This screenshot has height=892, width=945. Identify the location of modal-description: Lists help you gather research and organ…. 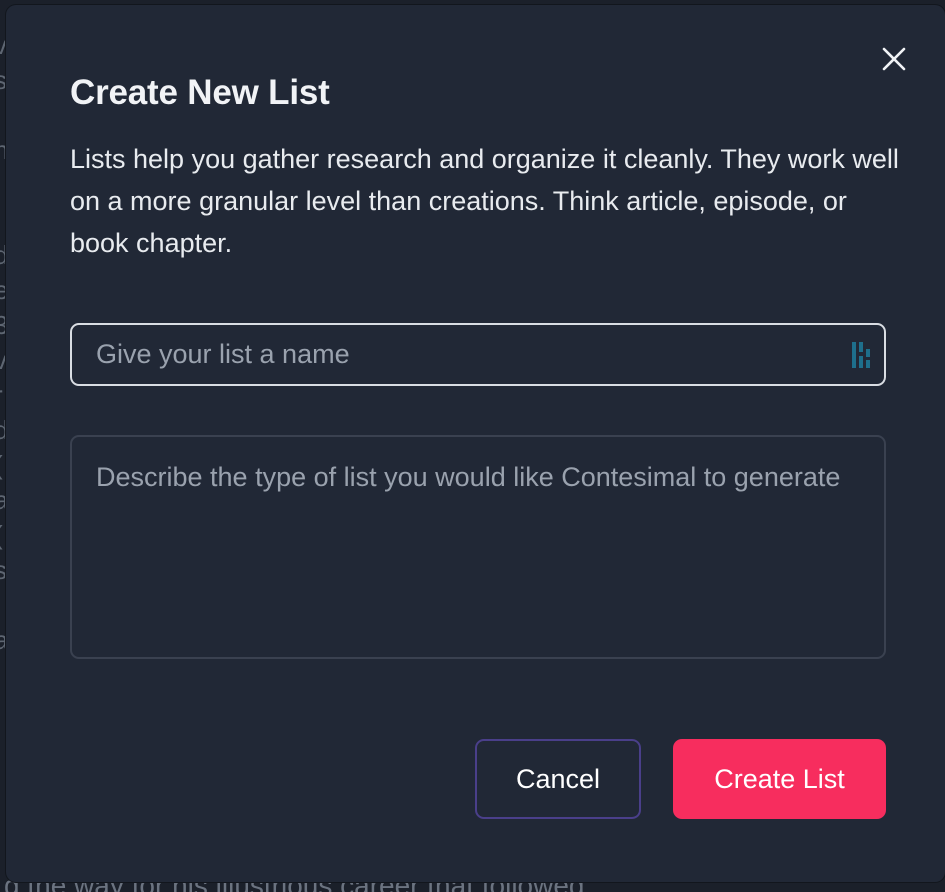
(484, 201).